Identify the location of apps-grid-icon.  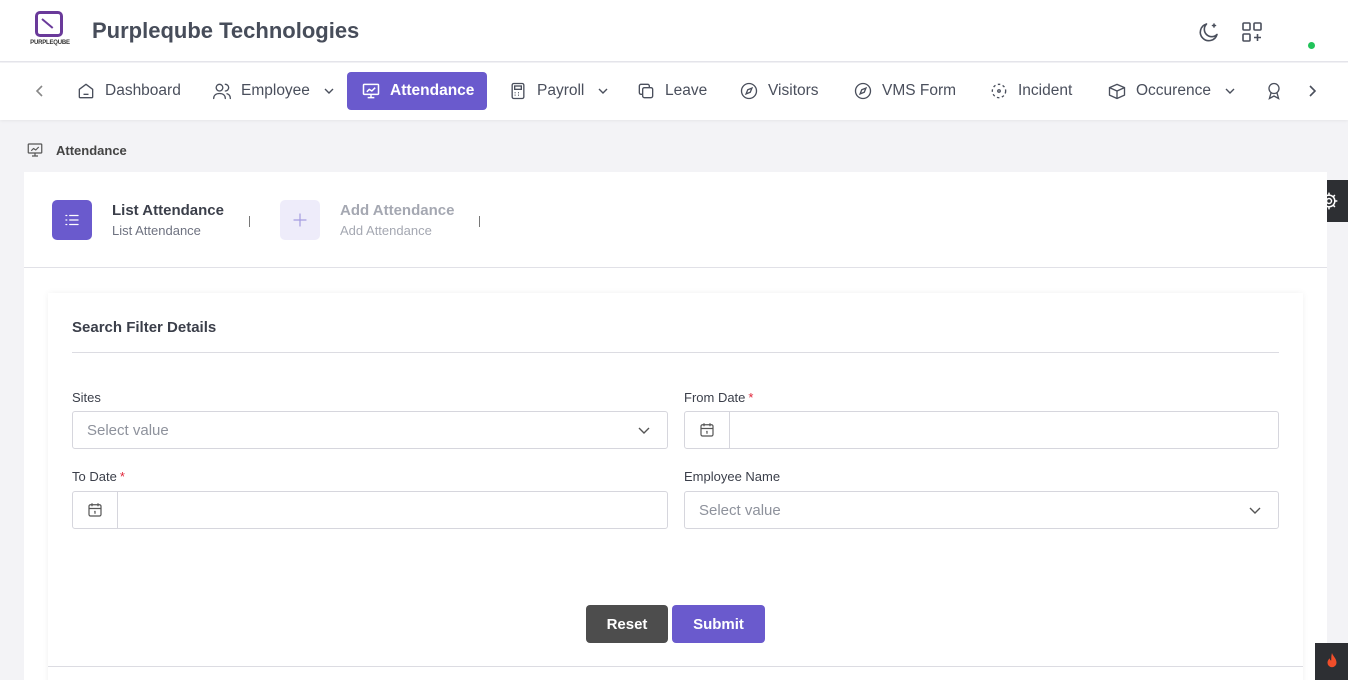
(1252, 32).